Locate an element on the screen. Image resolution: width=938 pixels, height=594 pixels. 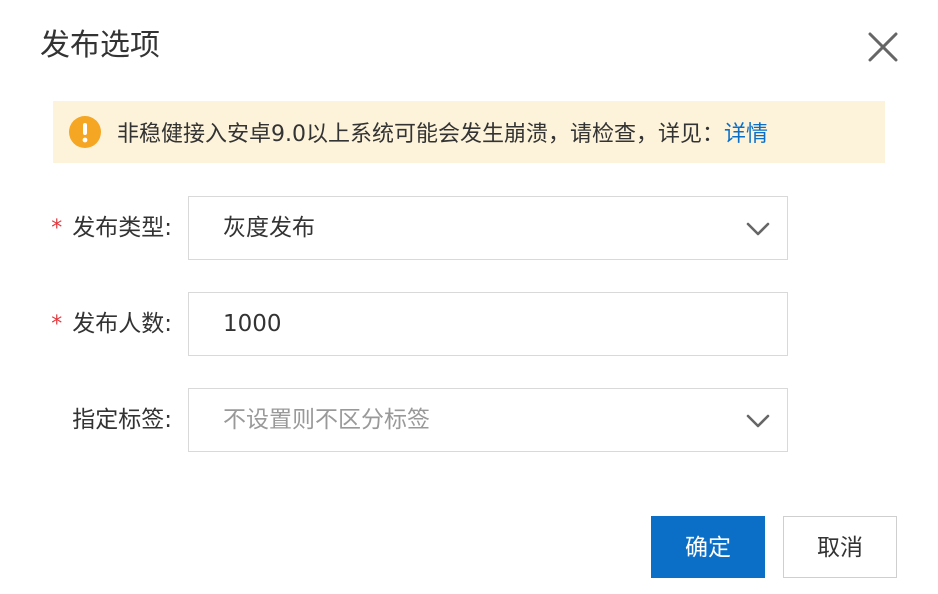
alert-message: 非稳健接入安卓9.0以上系统可能会发生崩溃，请检查，详见：详情 is located at coordinates (442, 132).